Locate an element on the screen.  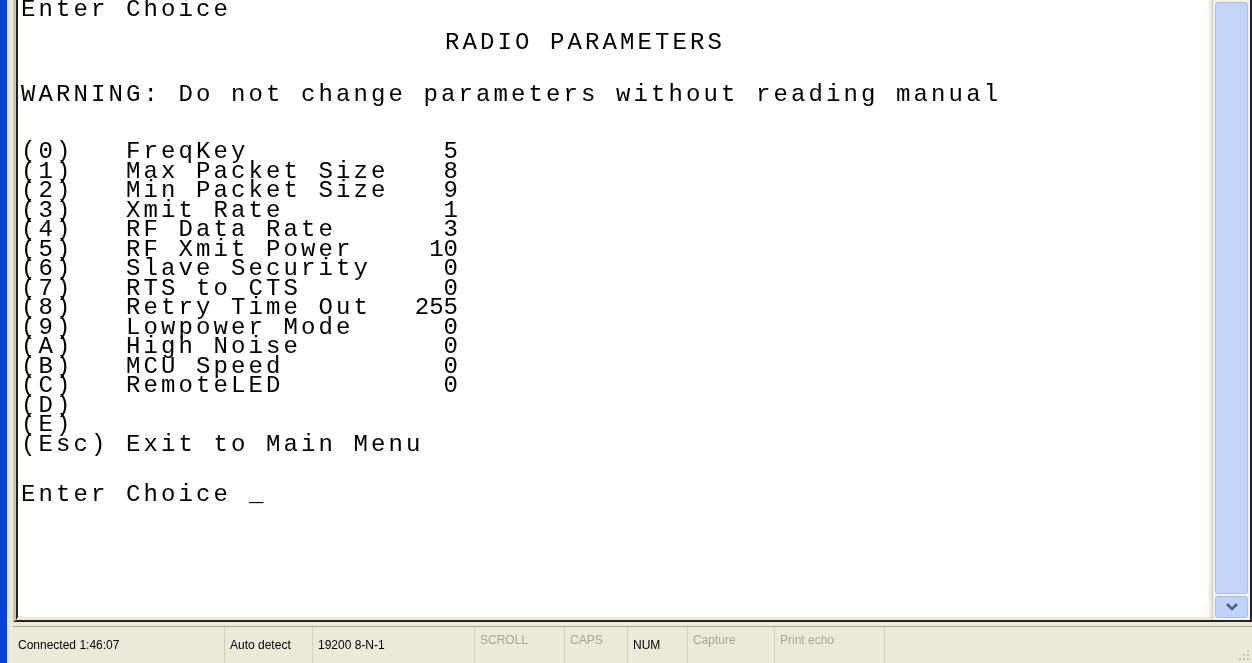
parameter-value: 9 is located at coordinates (450, 191).